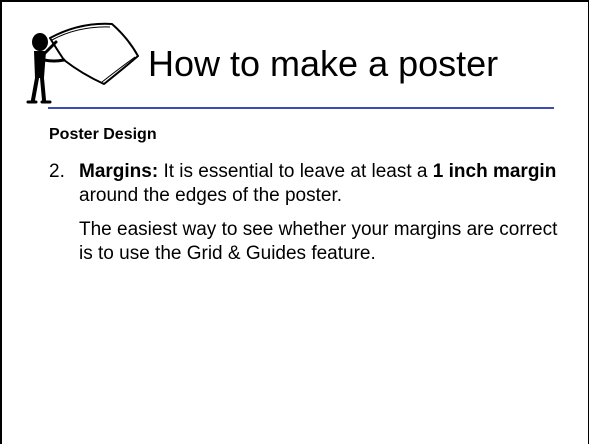  Describe the element at coordinates (119, 171) in the screenshot. I see `item-bold-label: Margins:` at that location.